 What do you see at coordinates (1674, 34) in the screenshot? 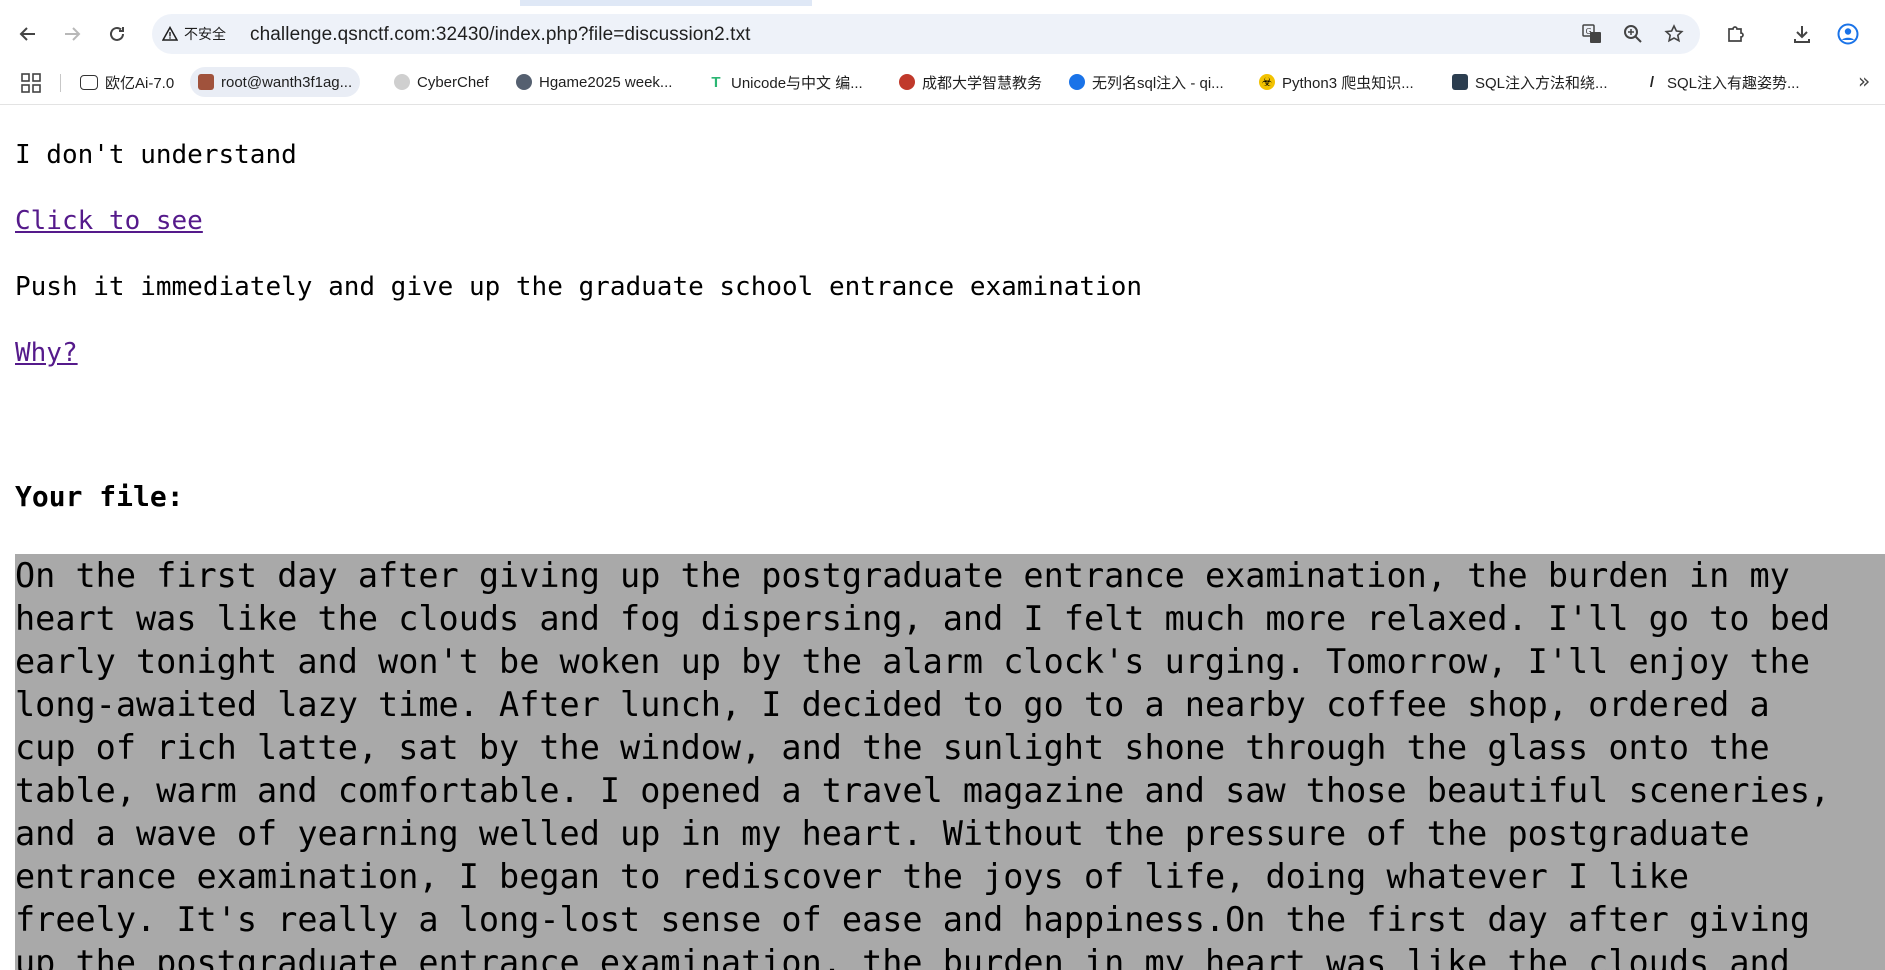
I see `bookmark-star-icon` at bounding box center [1674, 34].